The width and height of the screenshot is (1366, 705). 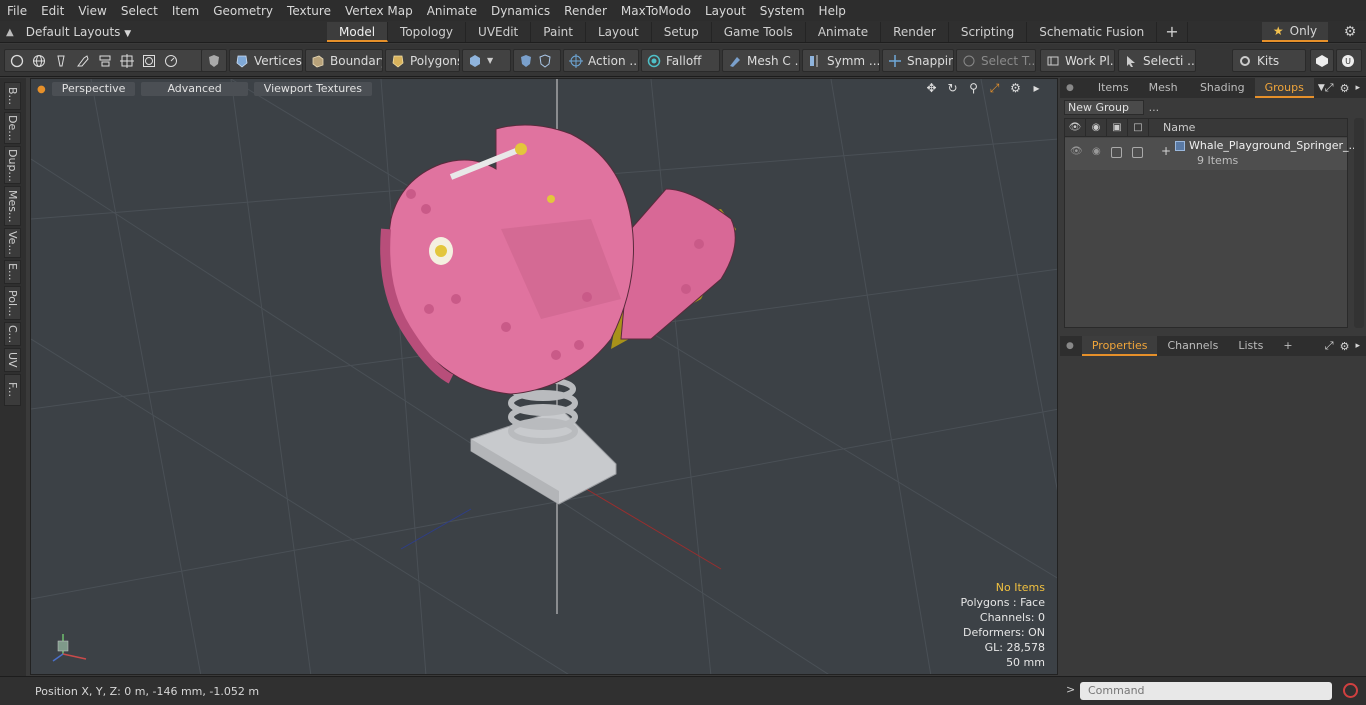 What do you see at coordinates (1329, 88) in the screenshot?
I see `expand-icon: ⤢` at bounding box center [1329, 88].